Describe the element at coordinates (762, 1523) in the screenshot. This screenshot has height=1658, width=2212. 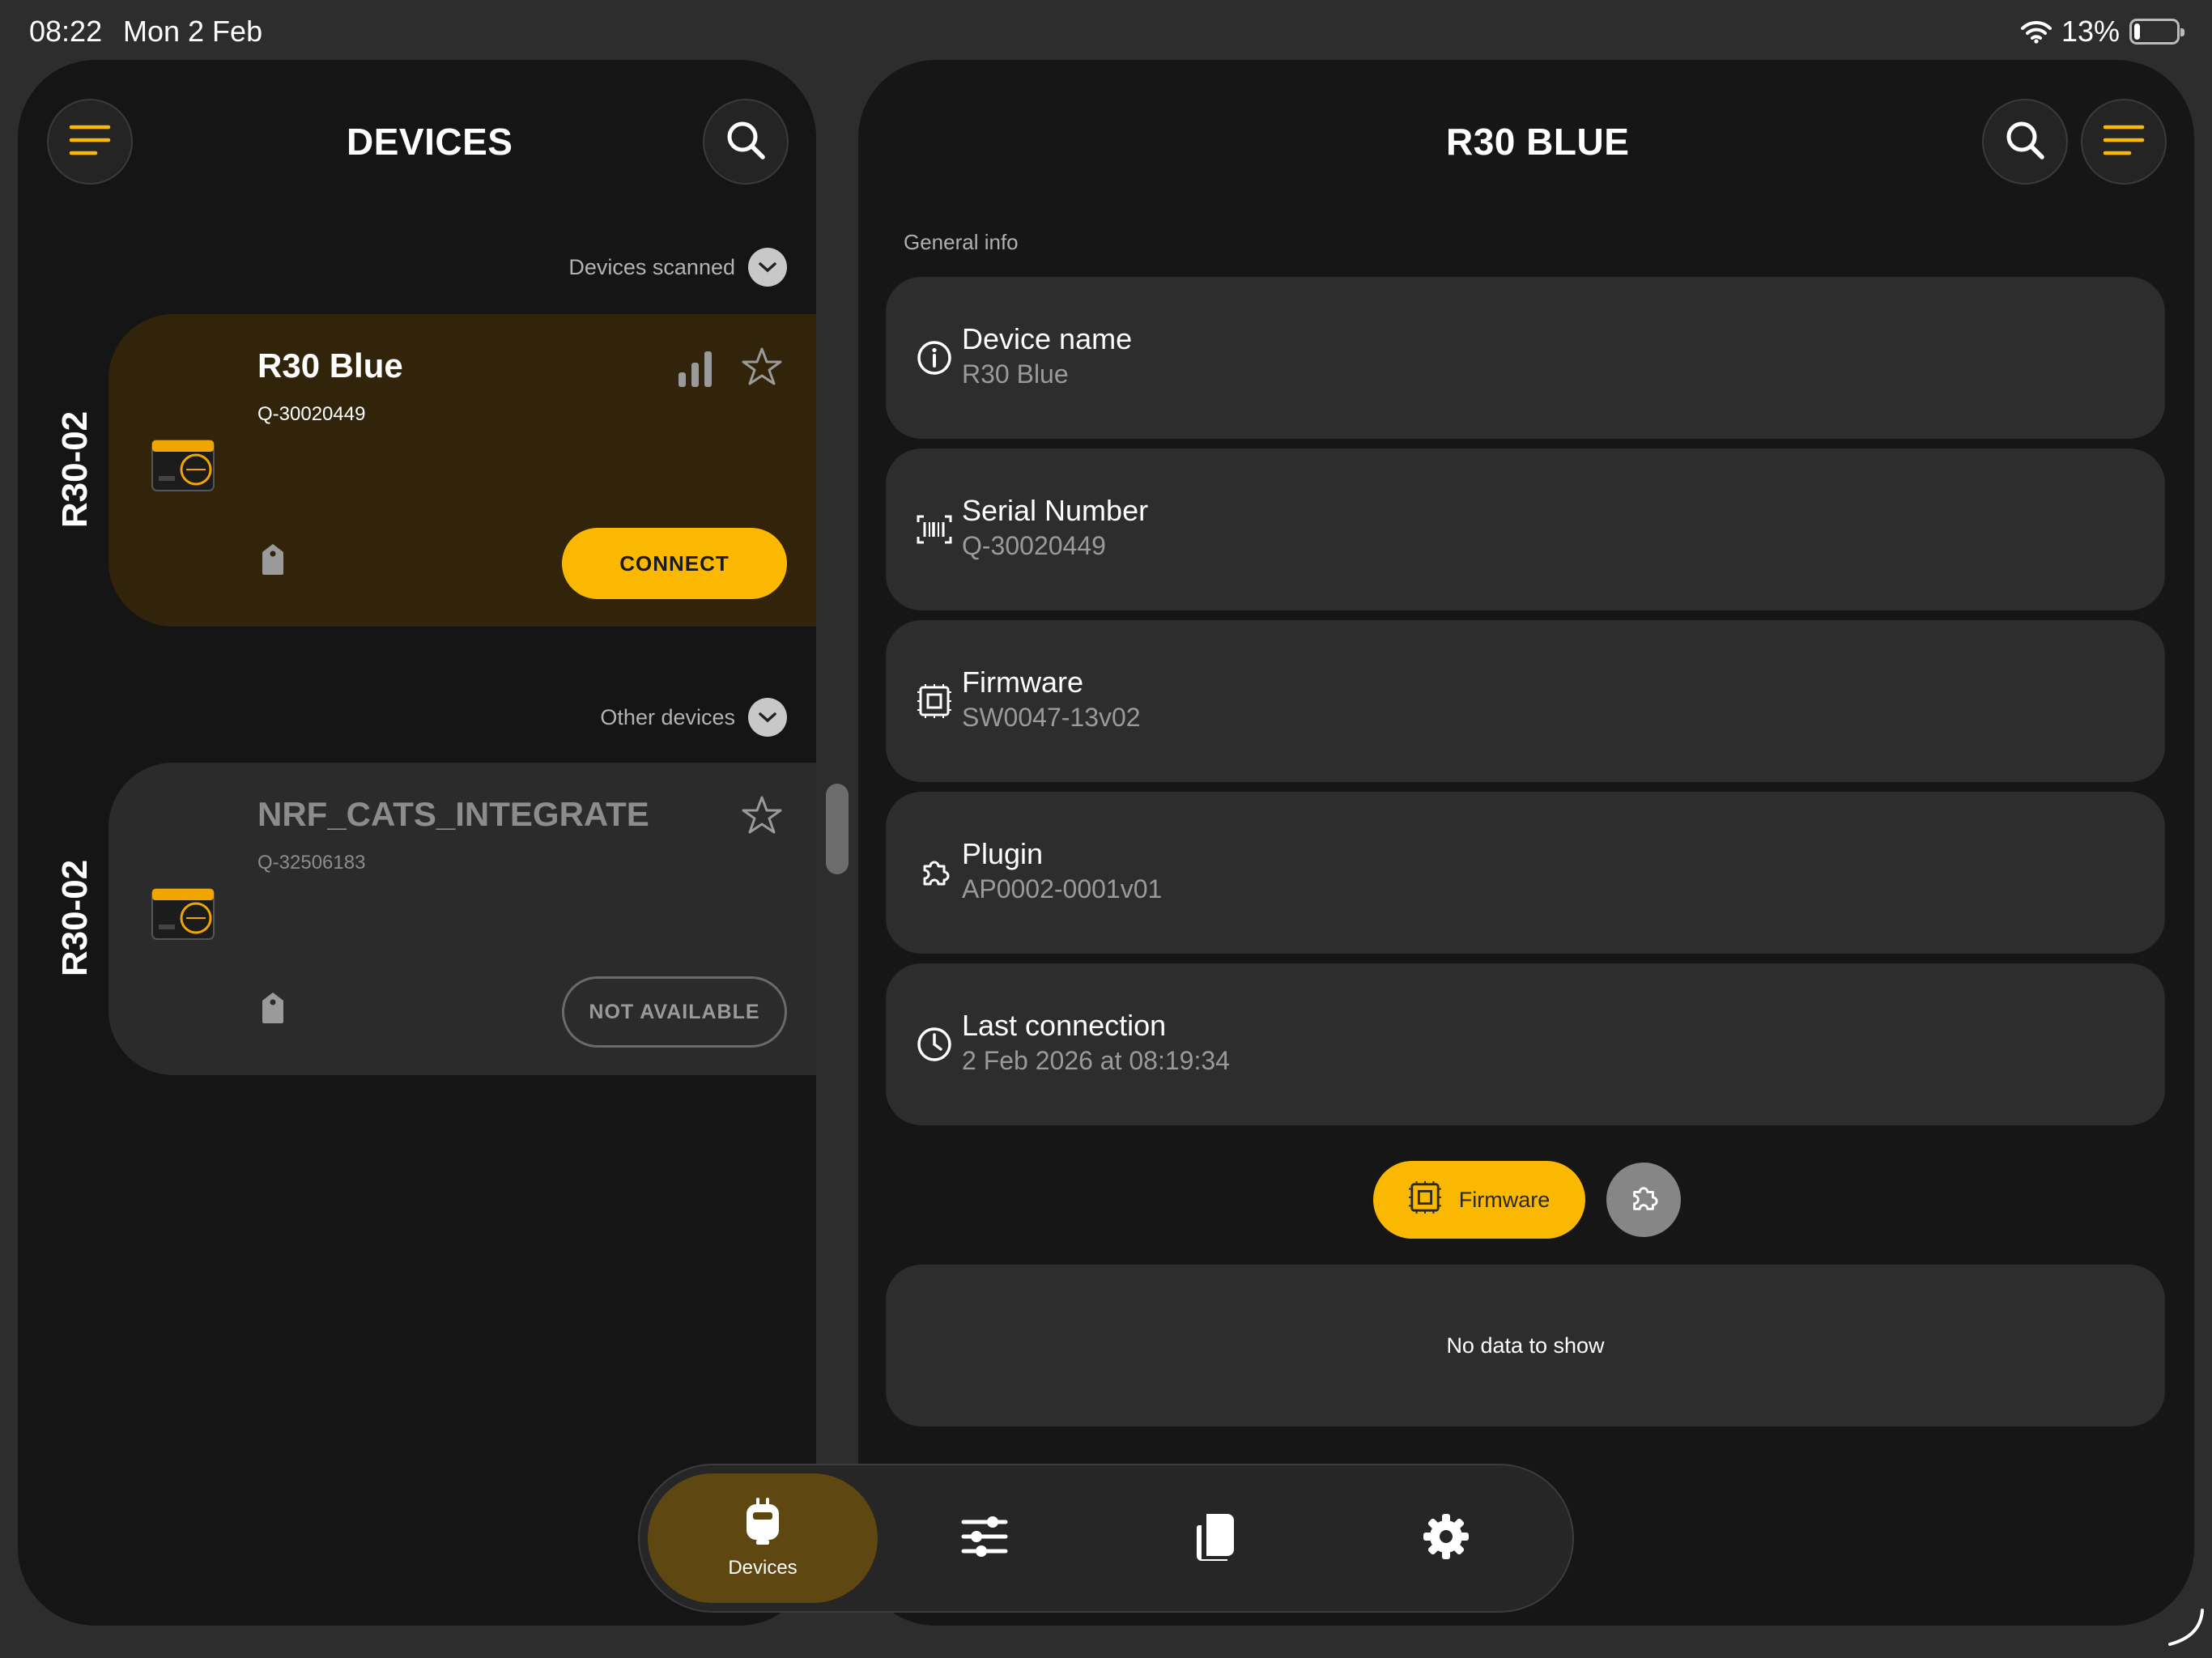
I see `device-icon` at that location.